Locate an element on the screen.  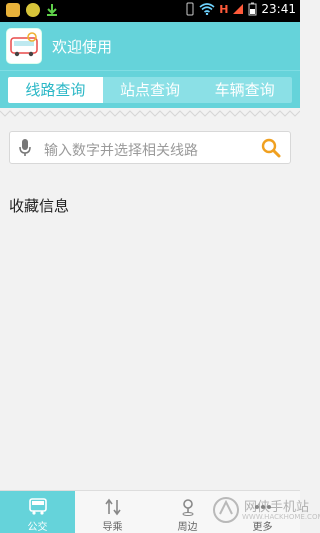
route-search-box: 输入数字并选择相关线路 is located at coordinates (150, 147).